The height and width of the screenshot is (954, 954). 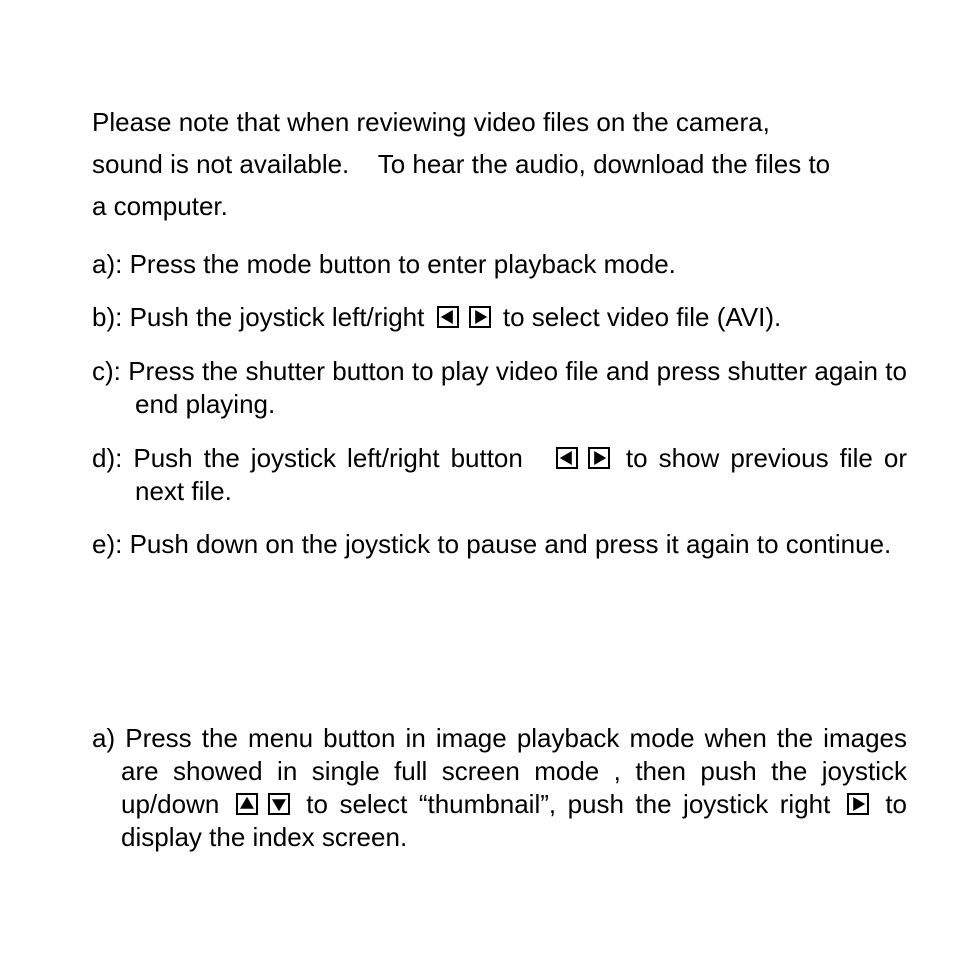 I want to click on step-text: d): Push the joystick left/right button, so click(x=307, y=458).